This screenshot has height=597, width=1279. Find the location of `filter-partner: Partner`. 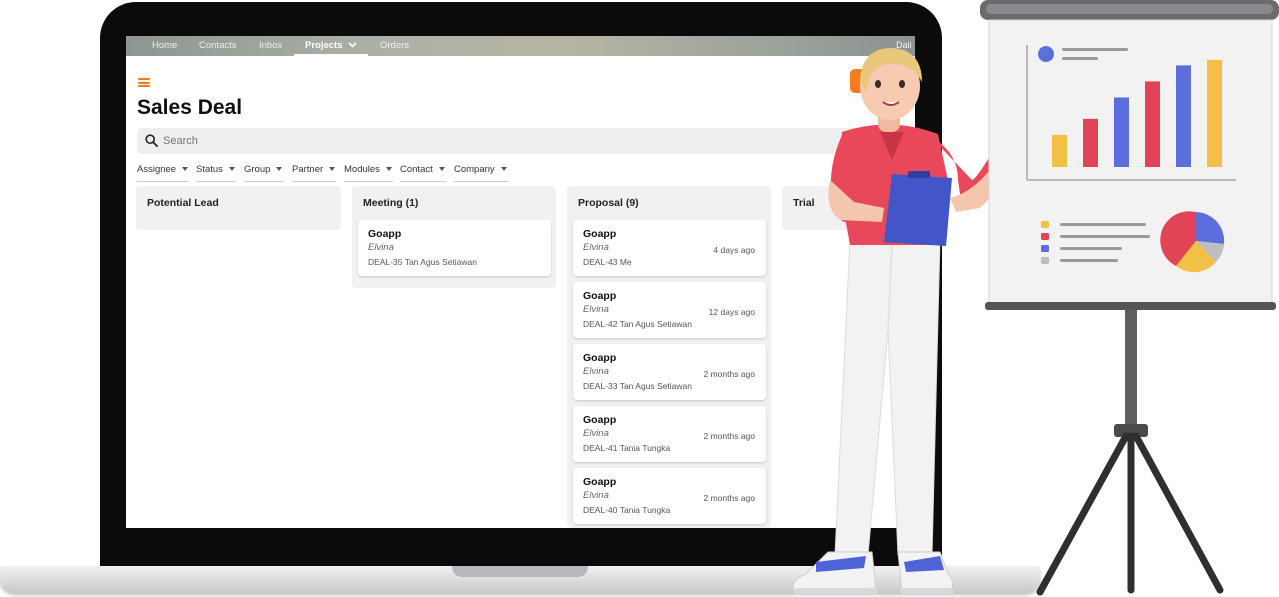

filter-partner: Partner is located at coordinates (314, 171).